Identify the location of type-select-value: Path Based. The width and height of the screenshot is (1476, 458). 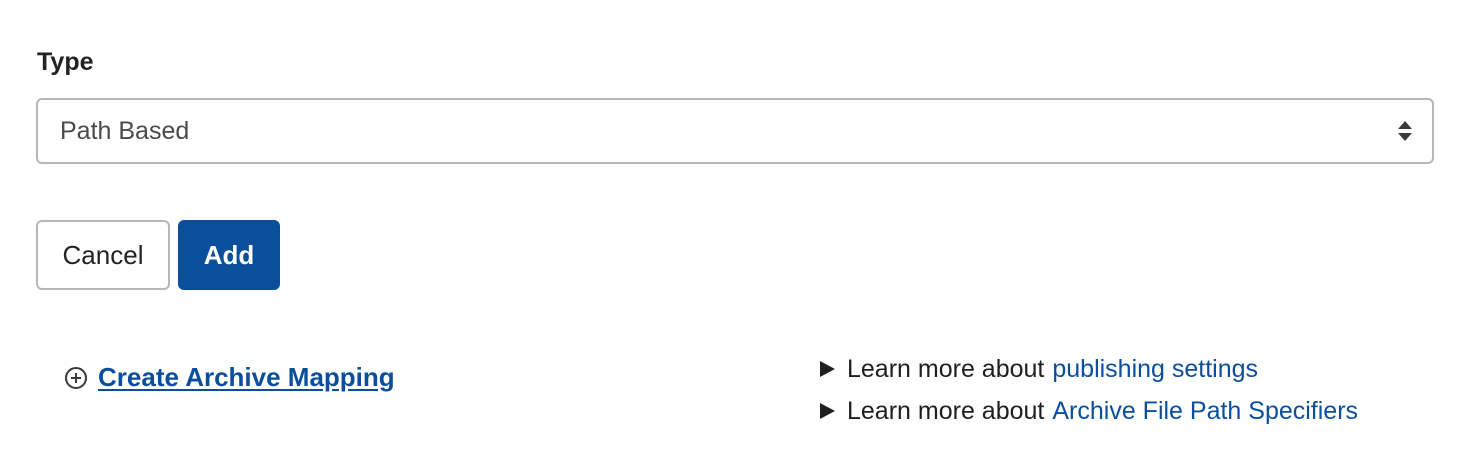
(125, 130).